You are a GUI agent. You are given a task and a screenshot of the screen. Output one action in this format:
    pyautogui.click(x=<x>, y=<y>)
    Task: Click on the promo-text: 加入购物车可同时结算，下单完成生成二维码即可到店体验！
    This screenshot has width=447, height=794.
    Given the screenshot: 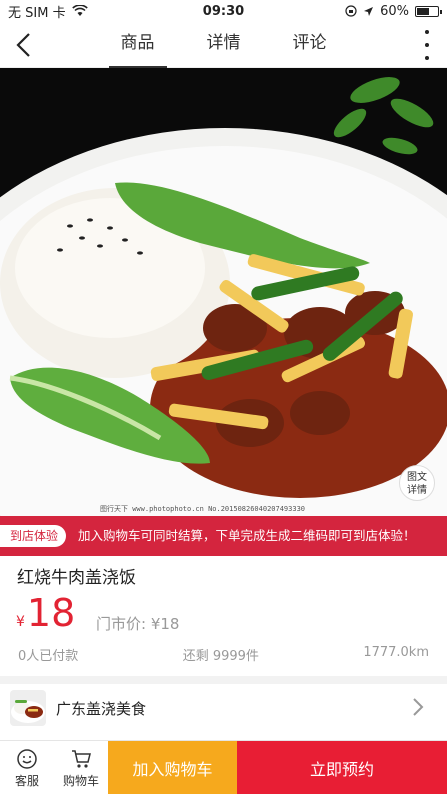 What is the action you would take?
    pyautogui.click(x=247, y=535)
    